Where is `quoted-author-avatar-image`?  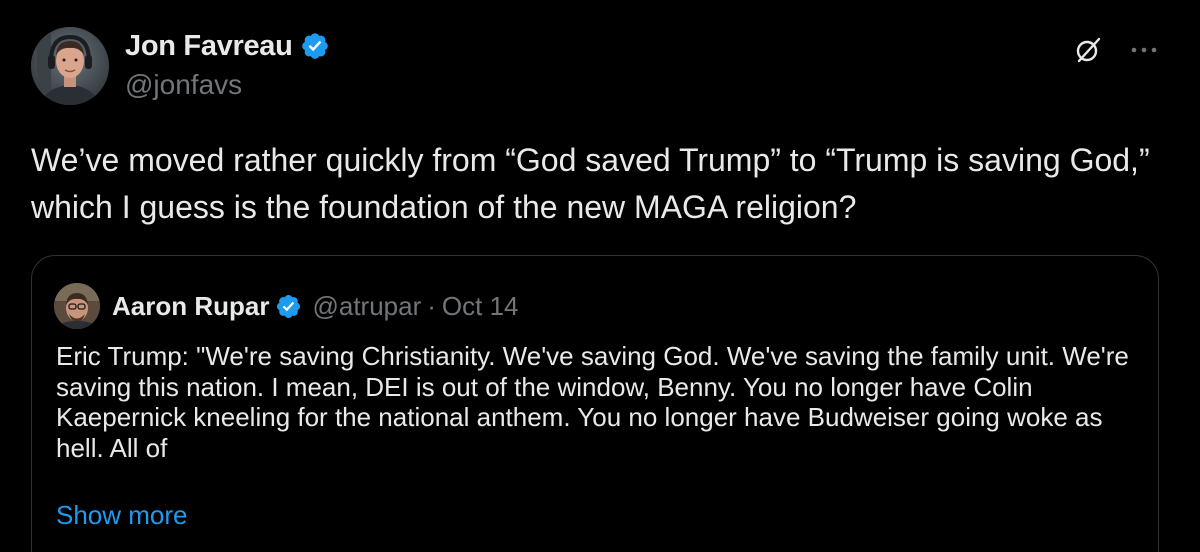
quoted-author-avatar-image is located at coordinates (77, 306).